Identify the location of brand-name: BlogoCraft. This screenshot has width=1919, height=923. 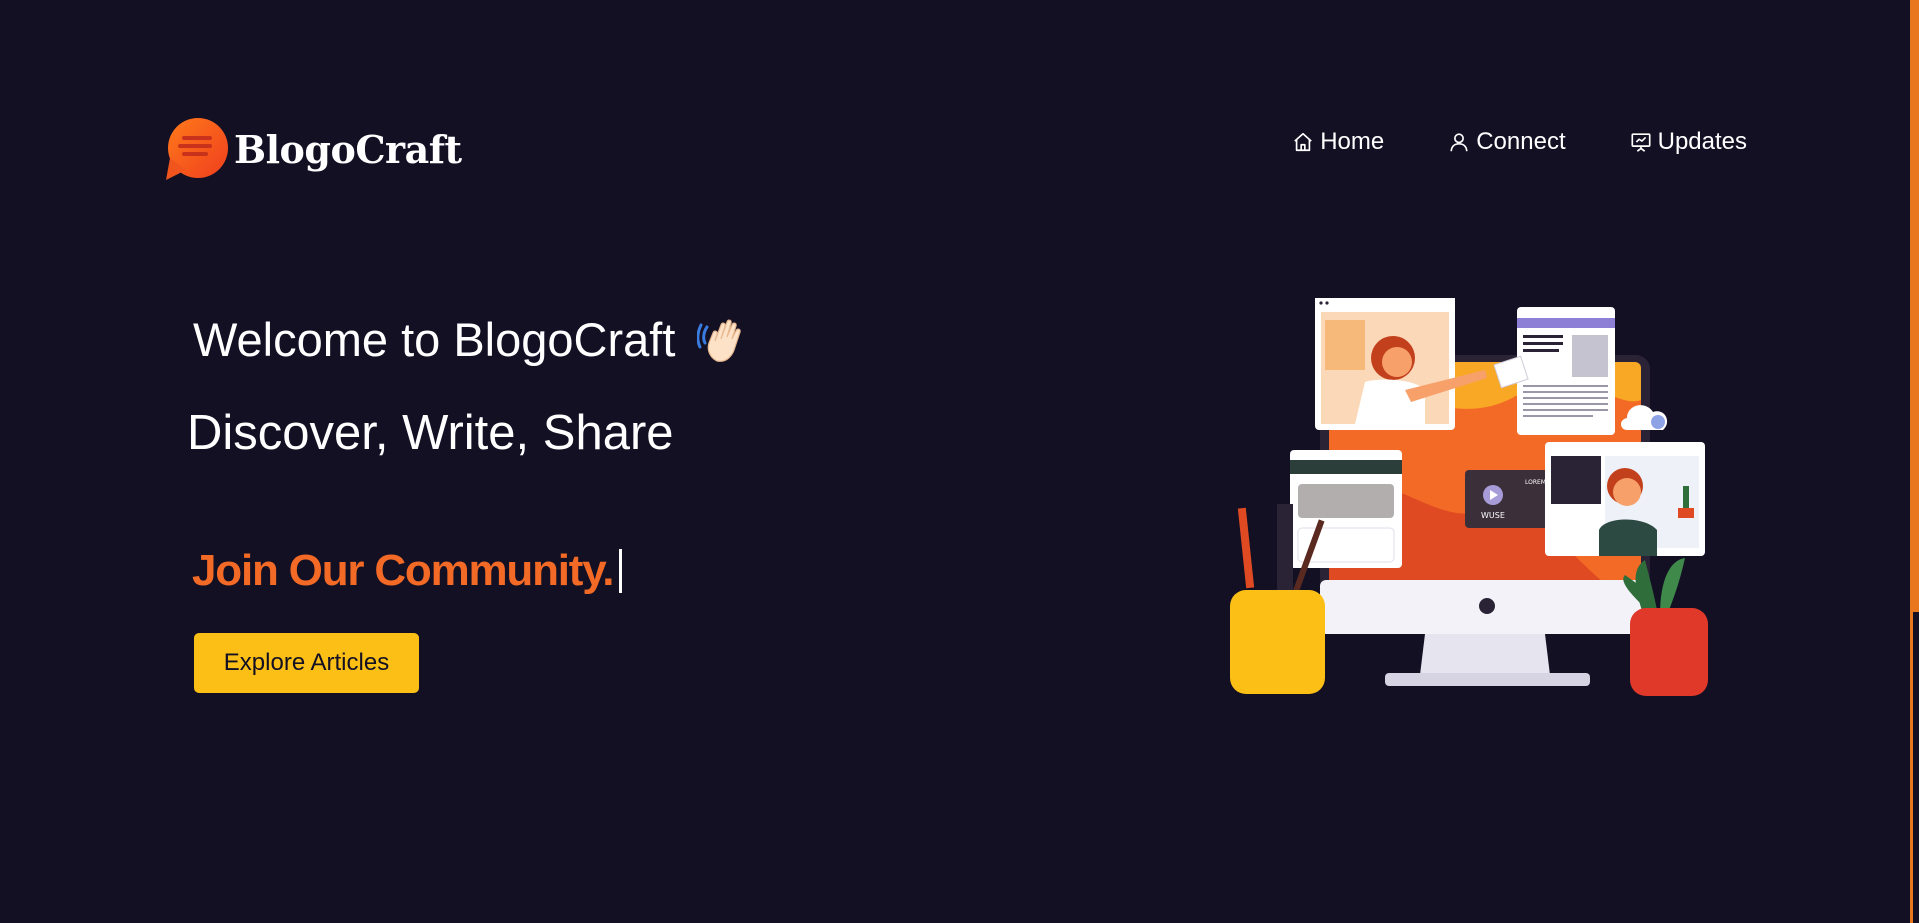
(348, 149).